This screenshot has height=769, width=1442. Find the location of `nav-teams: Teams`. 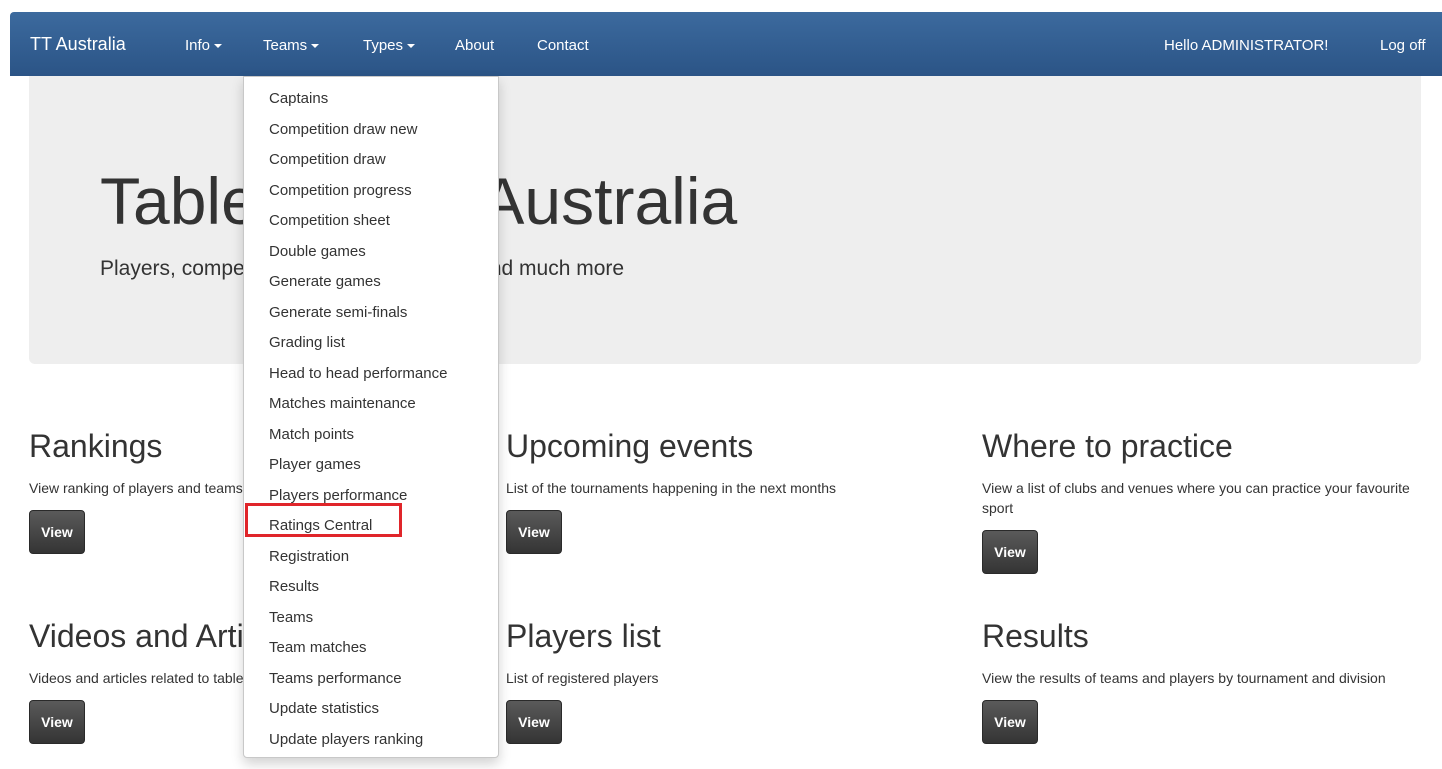

nav-teams: Teams is located at coordinates (291, 45).